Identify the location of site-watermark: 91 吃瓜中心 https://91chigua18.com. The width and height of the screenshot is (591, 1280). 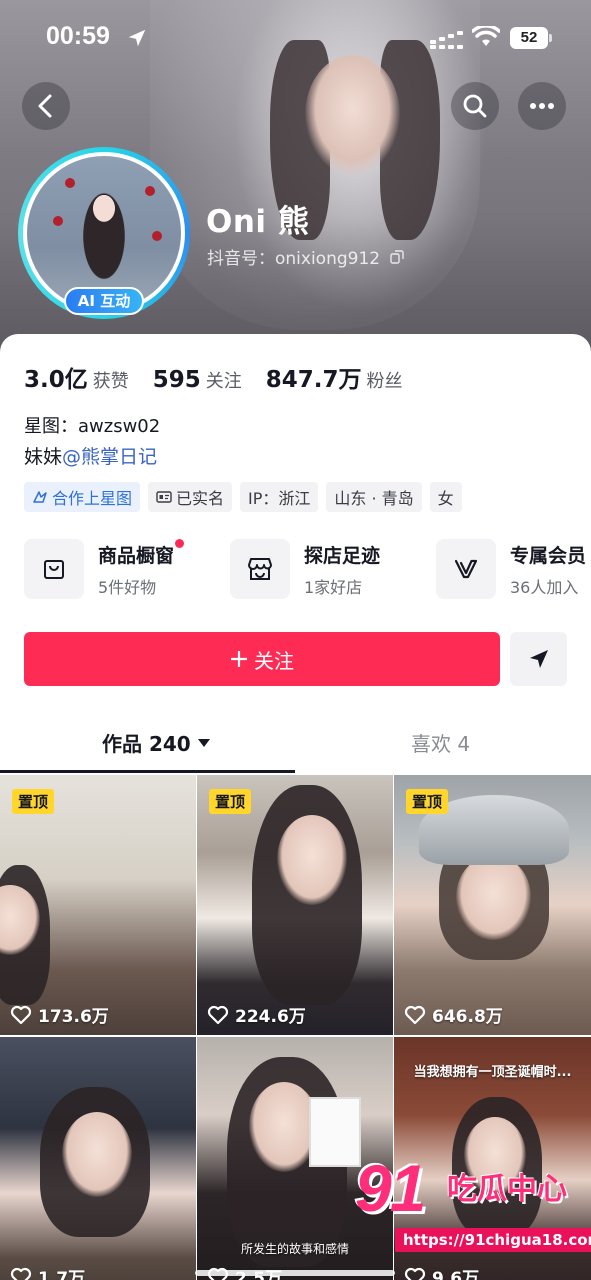
(473, 1205).